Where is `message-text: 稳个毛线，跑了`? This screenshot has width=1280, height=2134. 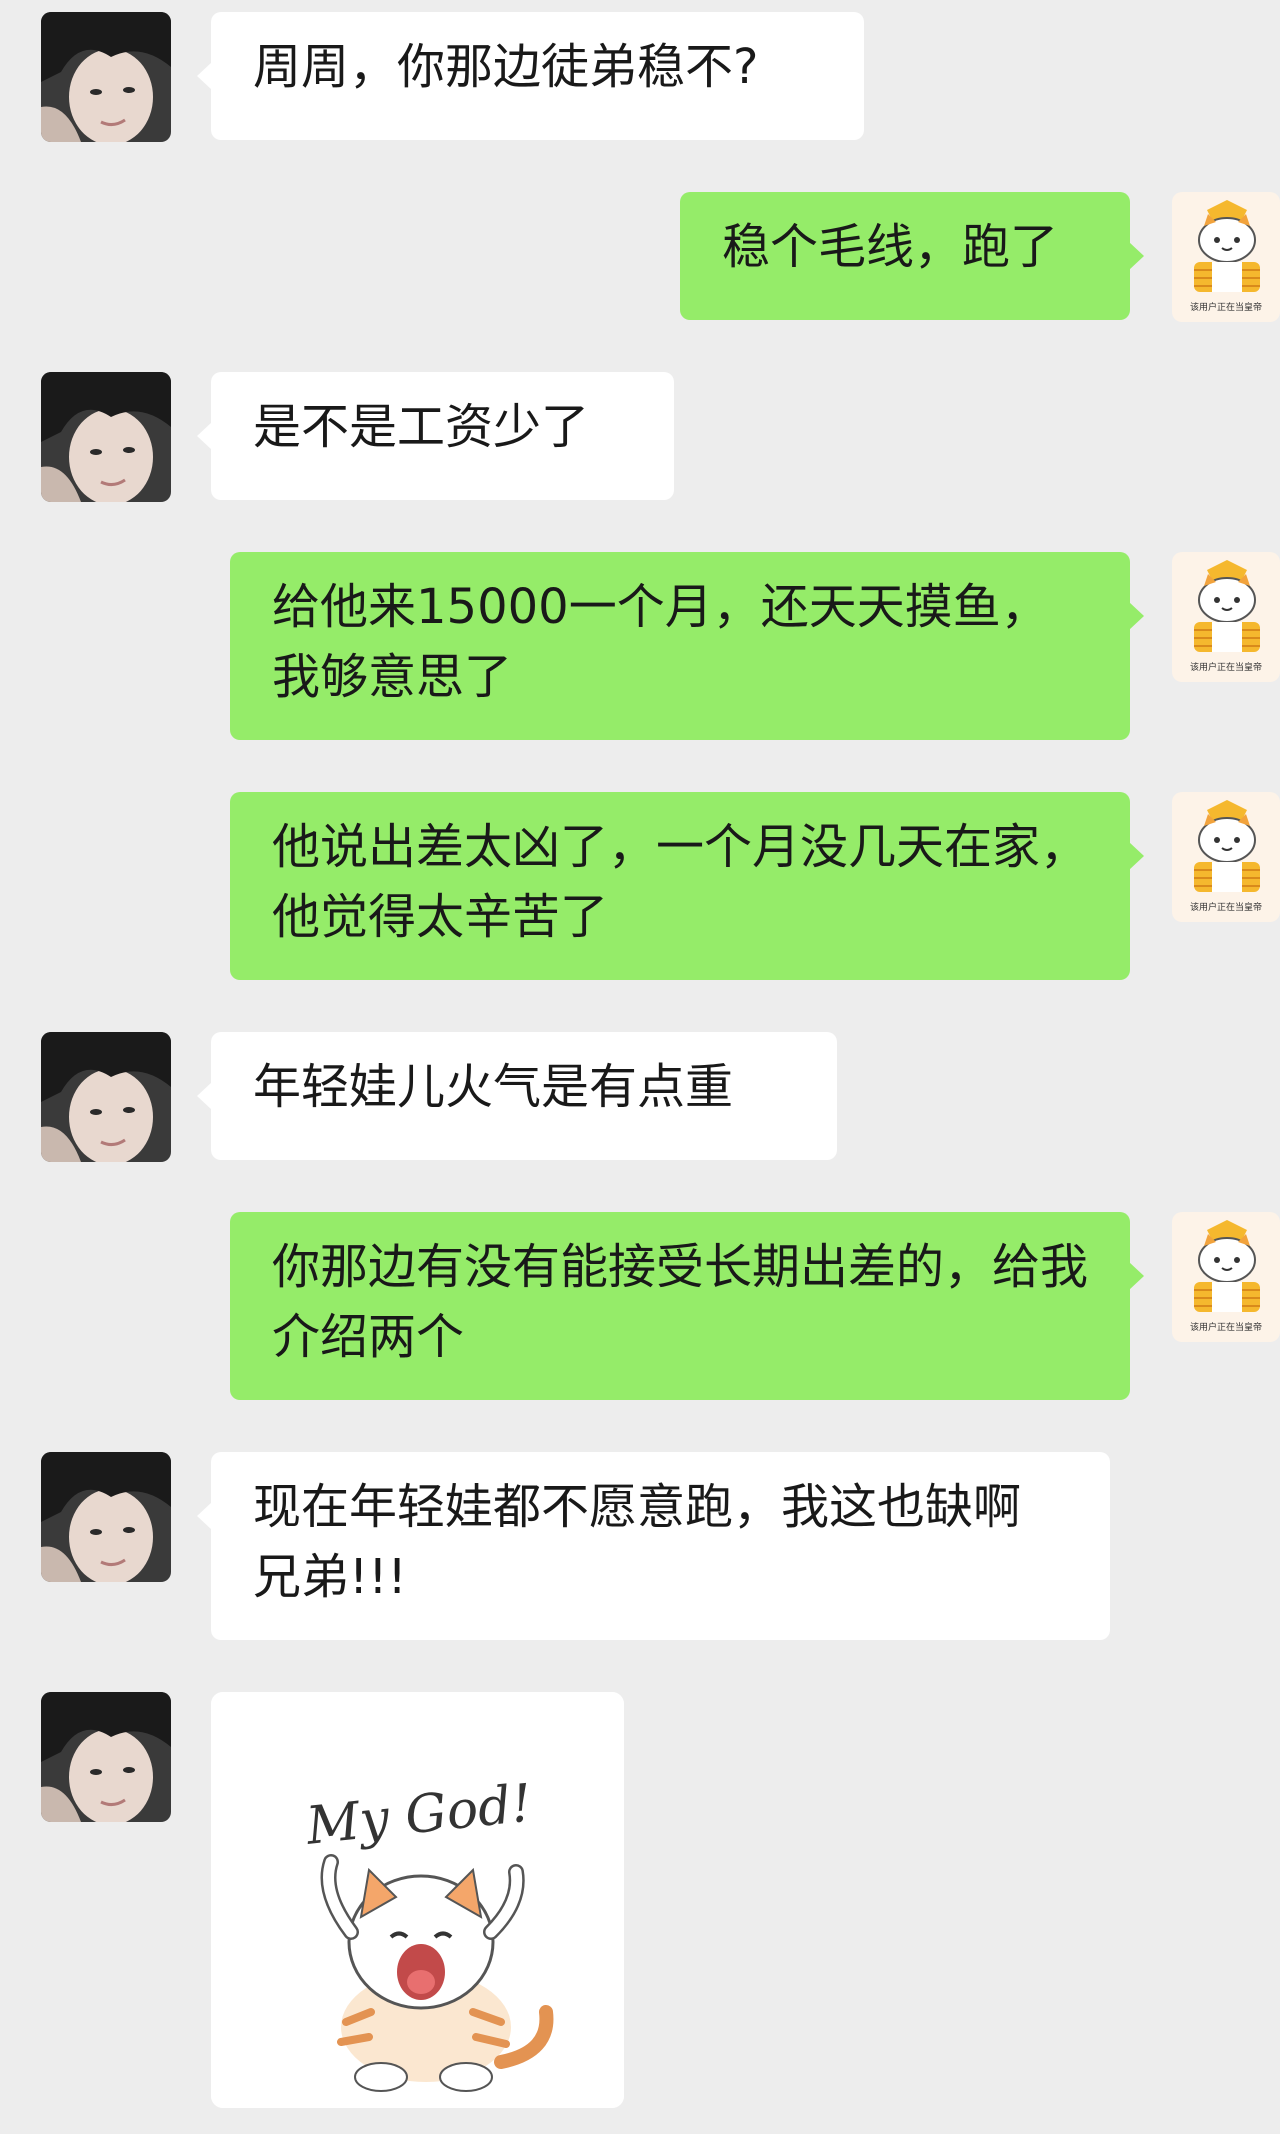
message-text: 稳个毛线，跑了 is located at coordinates (890, 247).